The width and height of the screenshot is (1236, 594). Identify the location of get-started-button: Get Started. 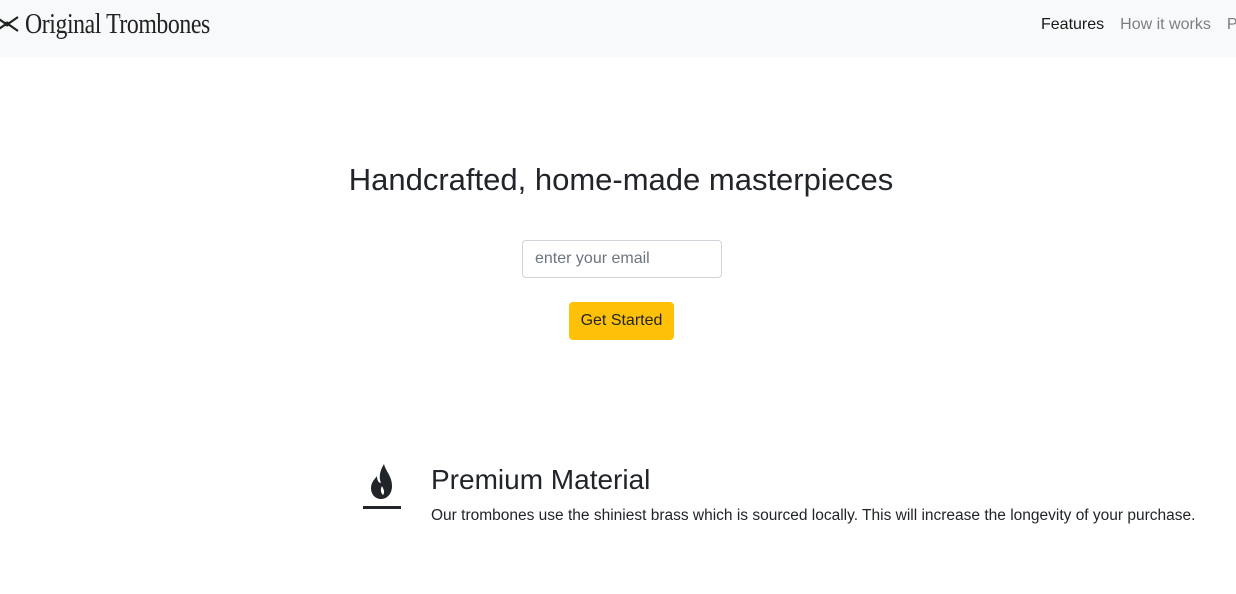
(621, 321).